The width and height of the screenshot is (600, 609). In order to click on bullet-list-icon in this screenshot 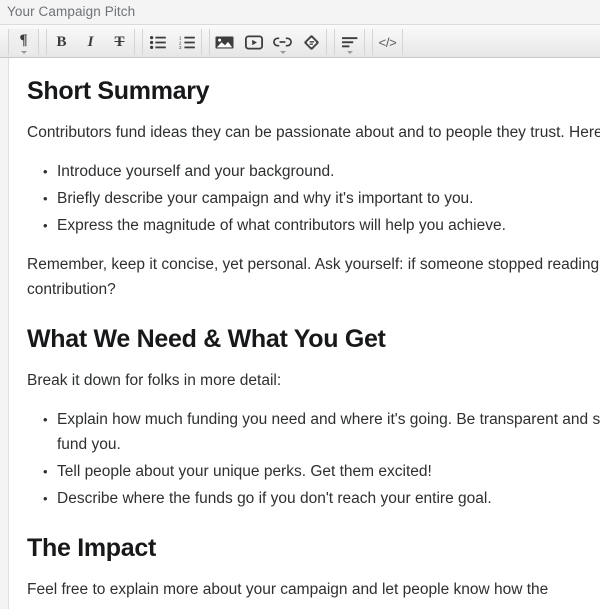, I will do `click(157, 42)`.